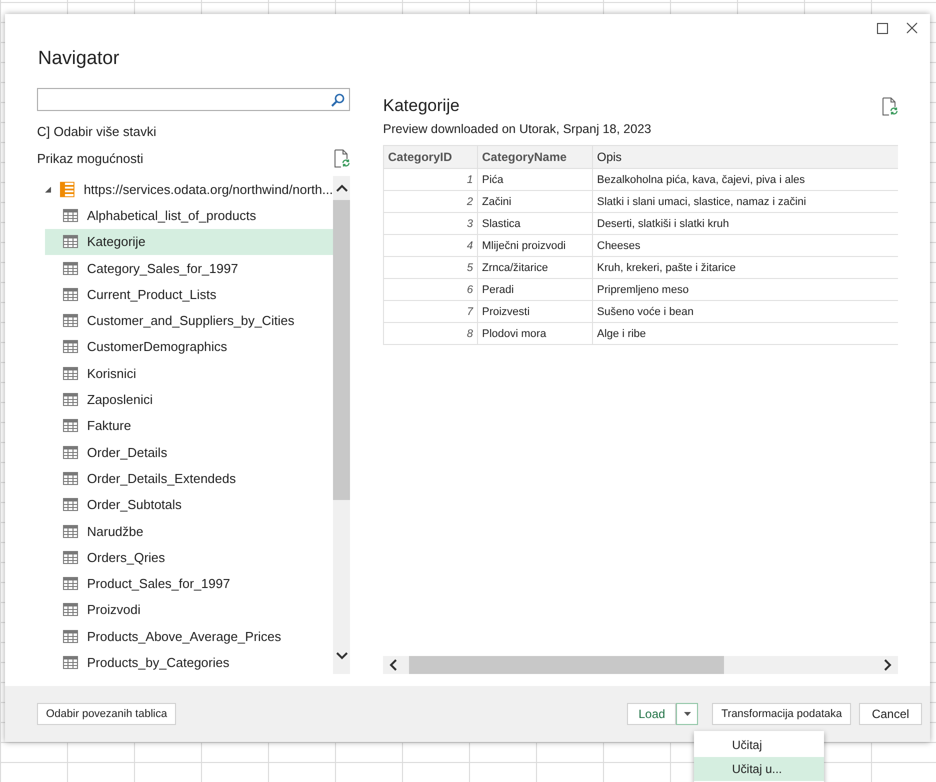  What do you see at coordinates (431, 245) in the screenshot?
I see `table-cell: 4` at bounding box center [431, 245].